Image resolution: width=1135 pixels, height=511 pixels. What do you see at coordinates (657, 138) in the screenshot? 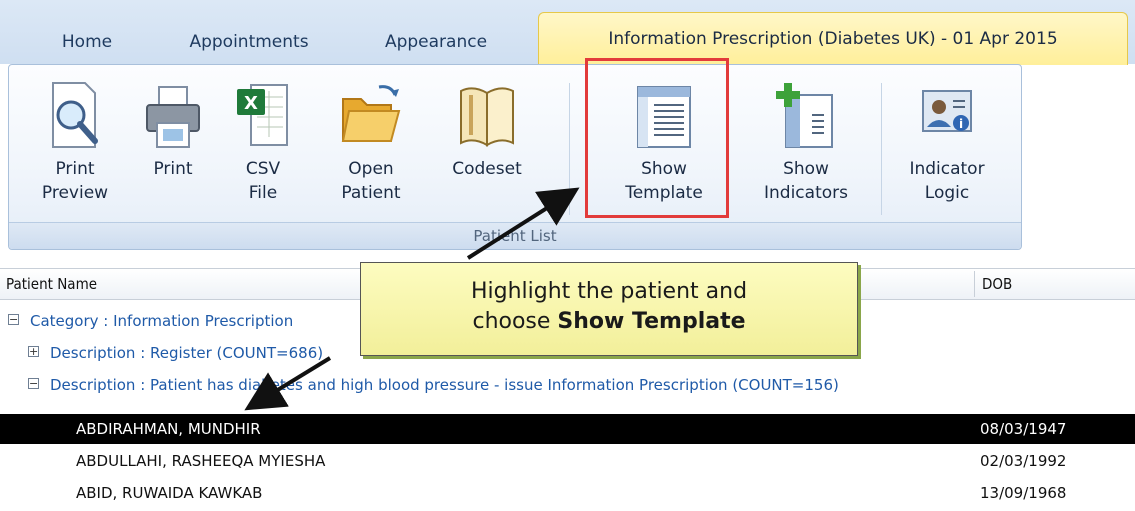
I see `show-template-highlight` at bounding box center [657, 138].